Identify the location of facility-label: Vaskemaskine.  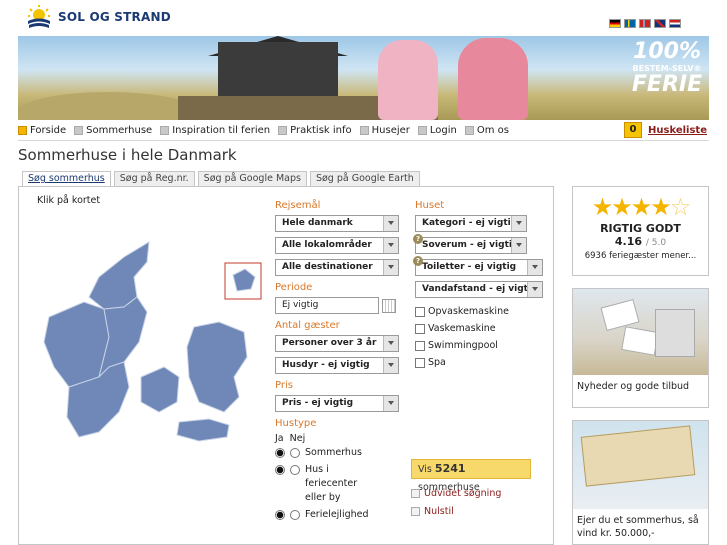
(462, 328).